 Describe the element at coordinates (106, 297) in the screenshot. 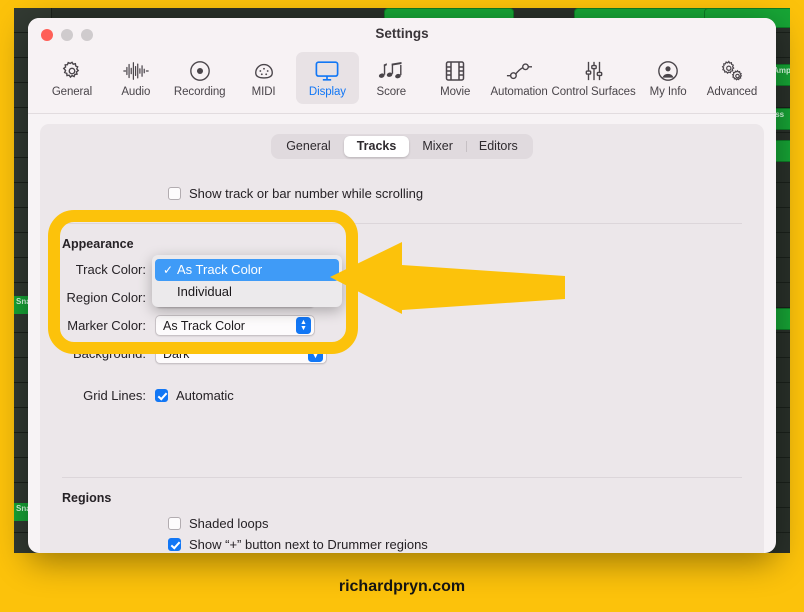

I see `field-label: Region Color:` at that location.